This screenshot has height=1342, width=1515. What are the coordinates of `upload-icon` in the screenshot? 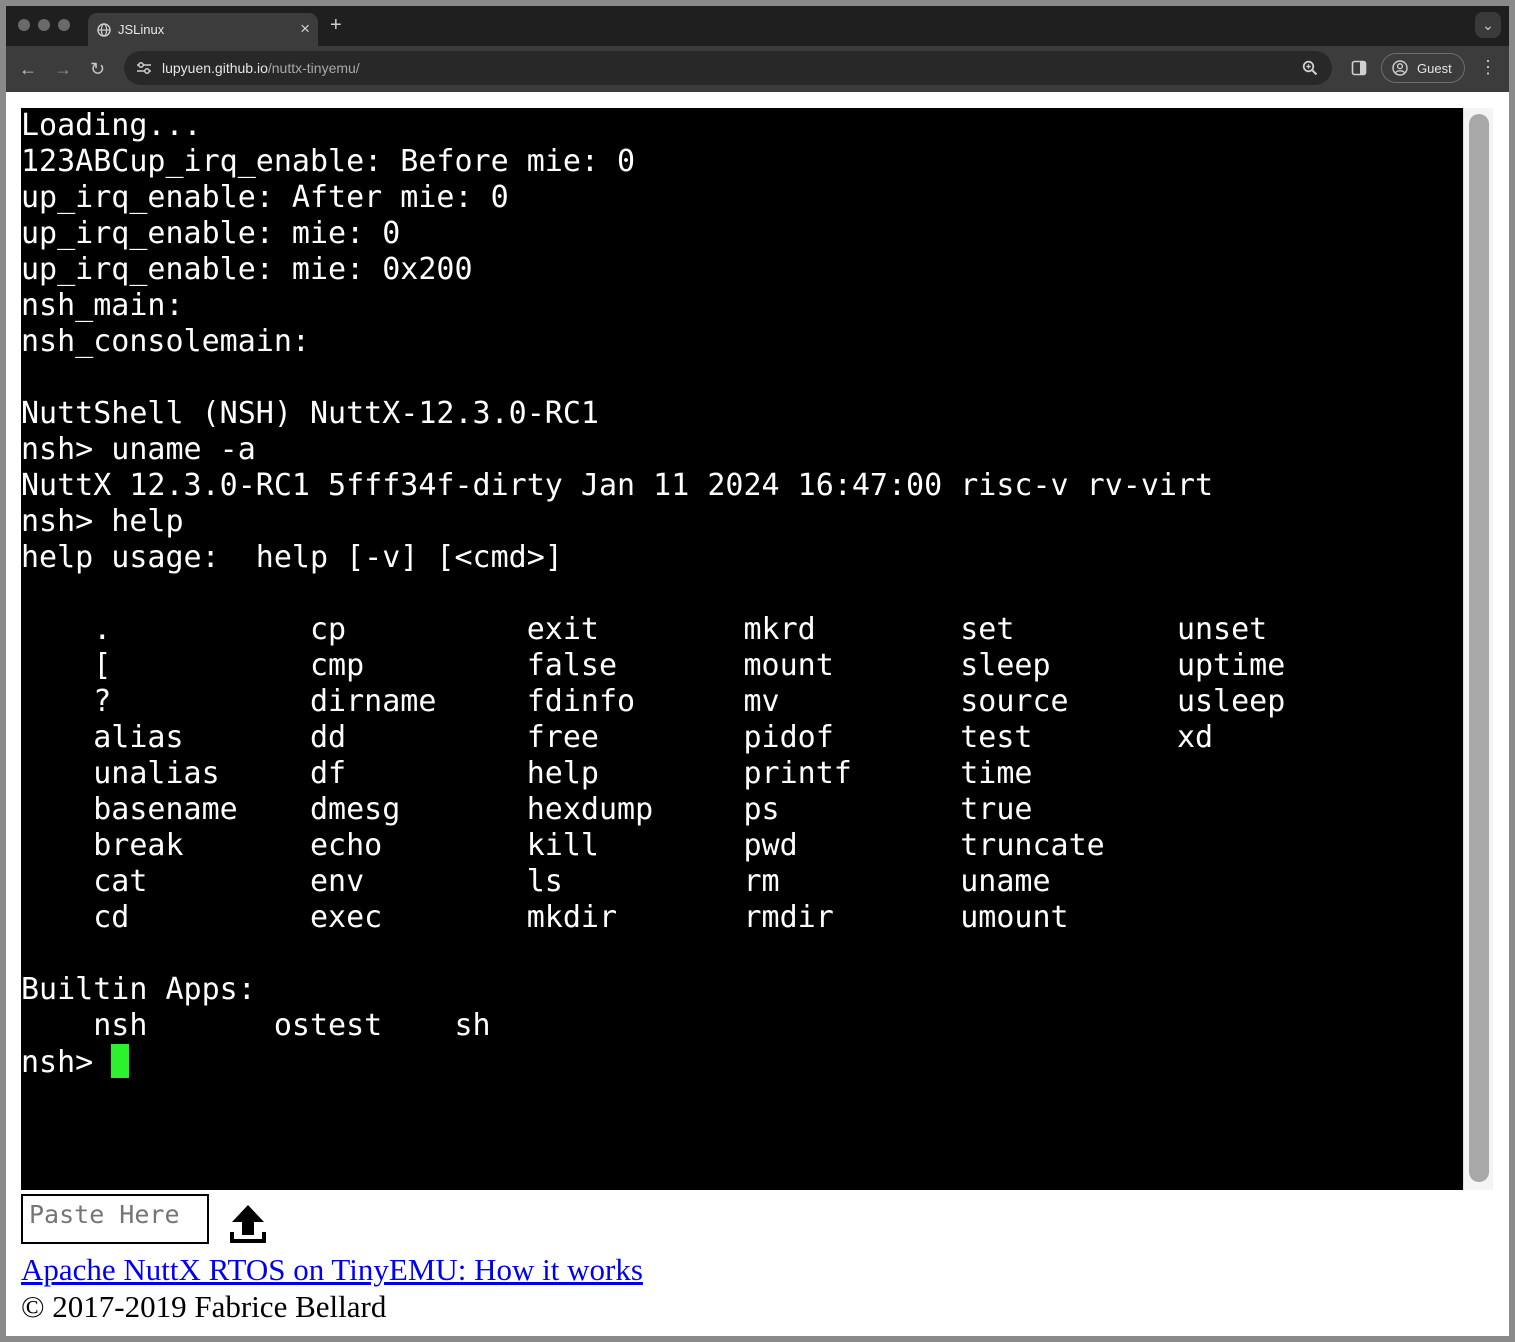 It's located at (248, 1224).